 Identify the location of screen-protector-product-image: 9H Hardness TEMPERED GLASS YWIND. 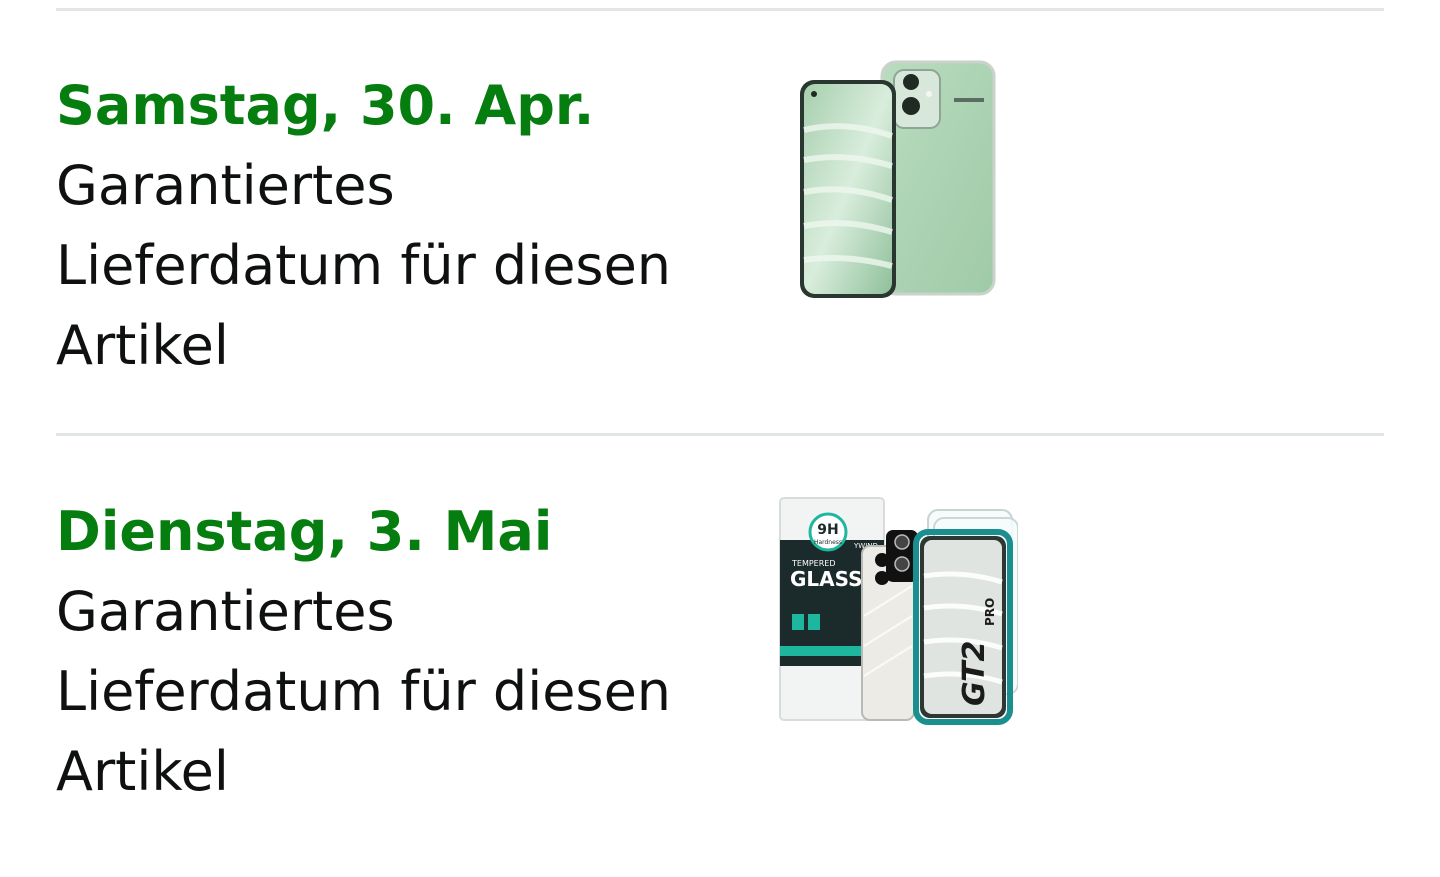
(898, 611).